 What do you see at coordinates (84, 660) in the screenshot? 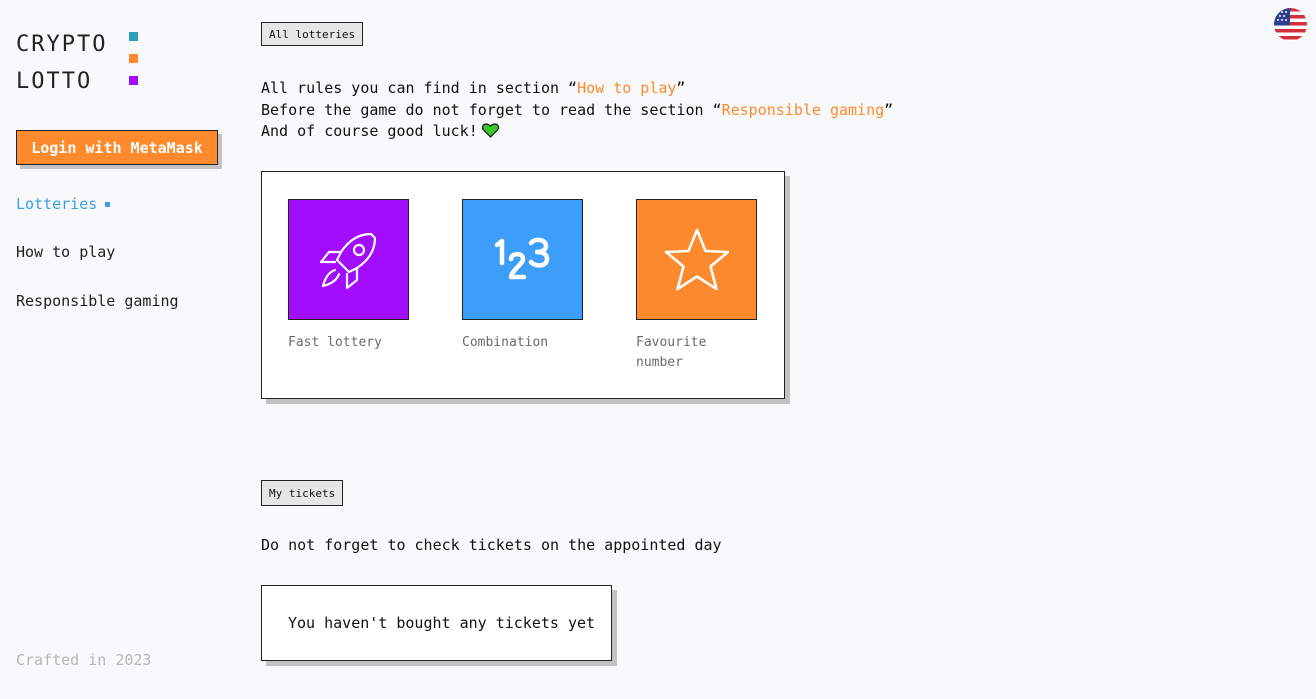
I see `footer-crafted: Crafted in 2023` at bounding box center [84, 660].